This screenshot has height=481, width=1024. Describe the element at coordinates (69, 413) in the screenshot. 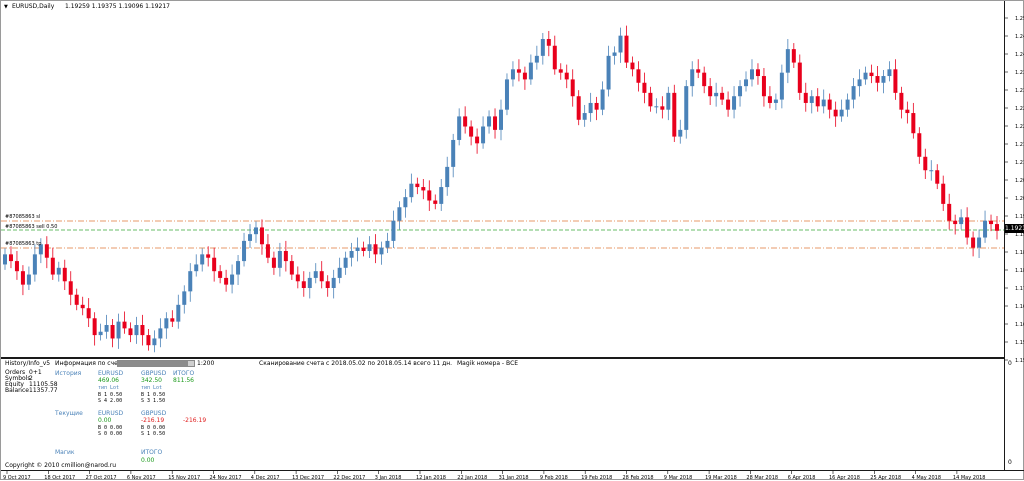

I see `current-label: Текущие` at that location.